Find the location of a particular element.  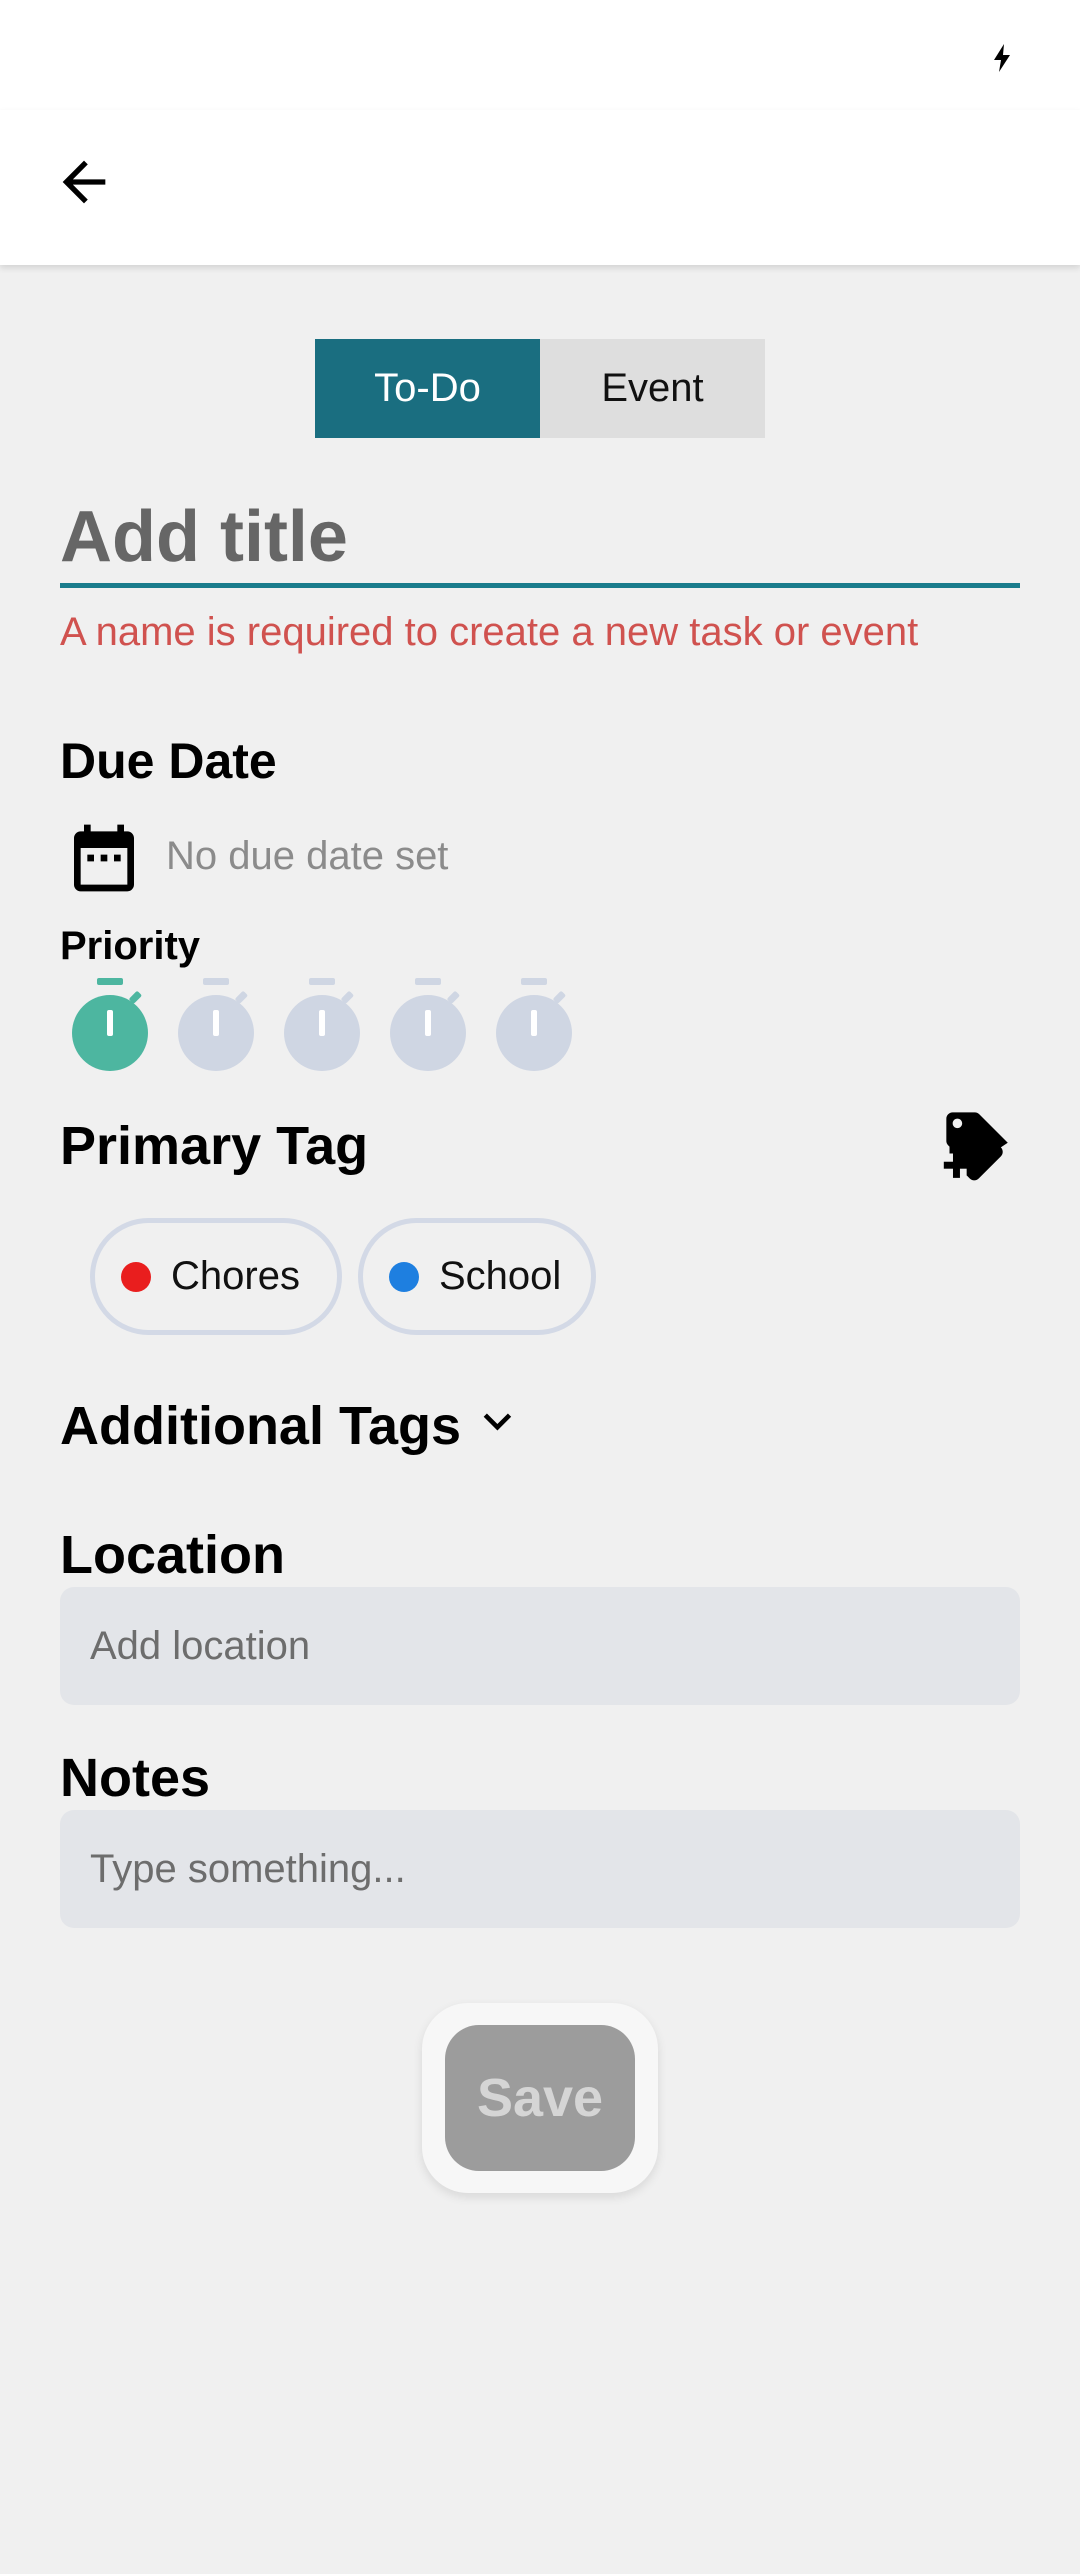

primary-tag-label: Primary Tag is located at coordinates (214, 1146).